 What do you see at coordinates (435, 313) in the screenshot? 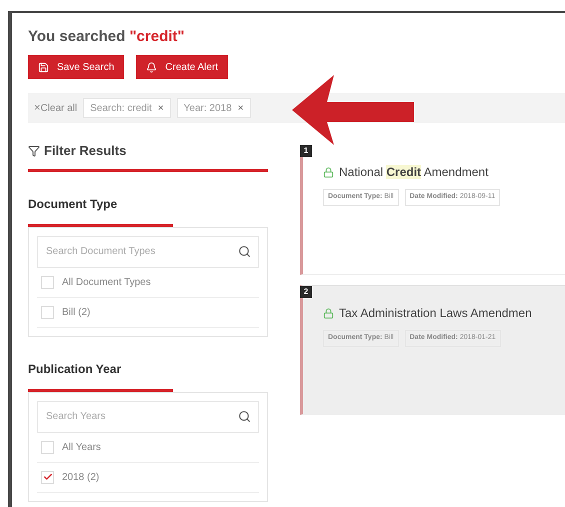
I see `result-title: Tax Administration Laws Amendmen` at bounding box center [435, 313].